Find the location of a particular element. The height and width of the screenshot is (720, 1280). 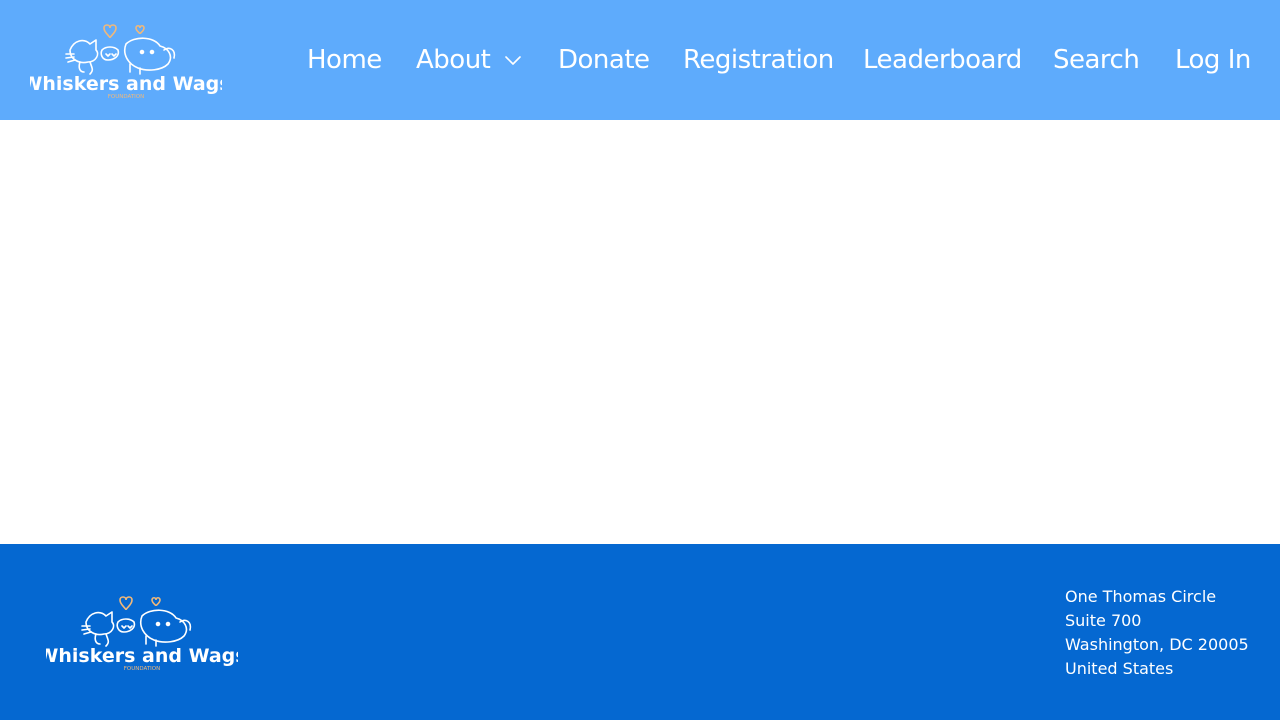

nav-donate-link: Donate is located at coordinates (604, 60).